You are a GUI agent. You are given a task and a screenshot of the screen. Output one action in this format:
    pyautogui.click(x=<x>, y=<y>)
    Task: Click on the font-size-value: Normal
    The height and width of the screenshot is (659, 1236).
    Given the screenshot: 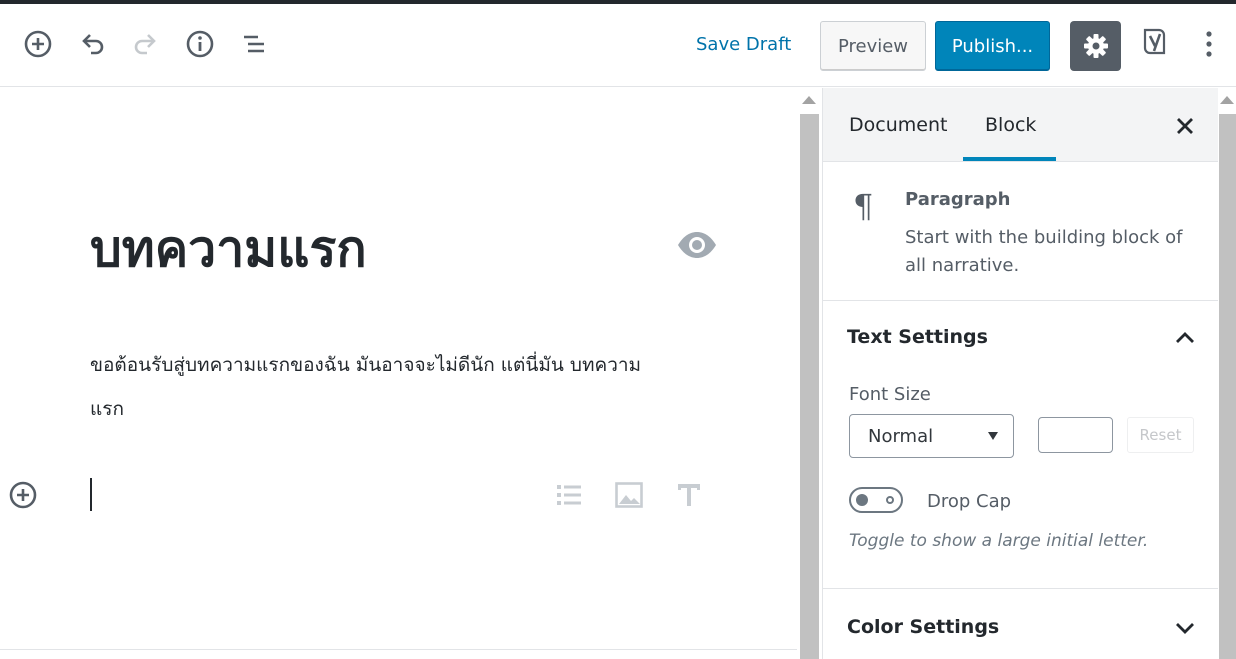 What is the action you would take?
    pyautogui.click(x=901, y=436)
    